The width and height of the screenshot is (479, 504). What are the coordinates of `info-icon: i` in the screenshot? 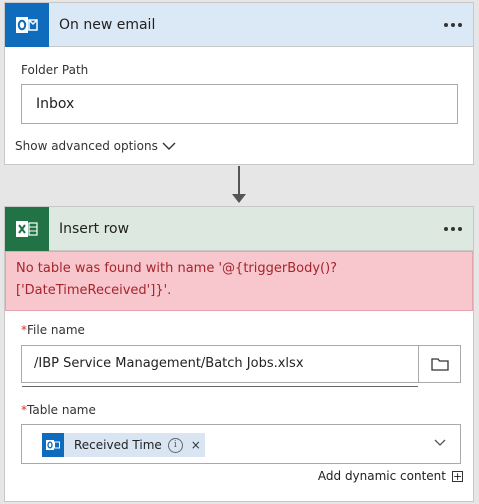 It's located at (175, 445).